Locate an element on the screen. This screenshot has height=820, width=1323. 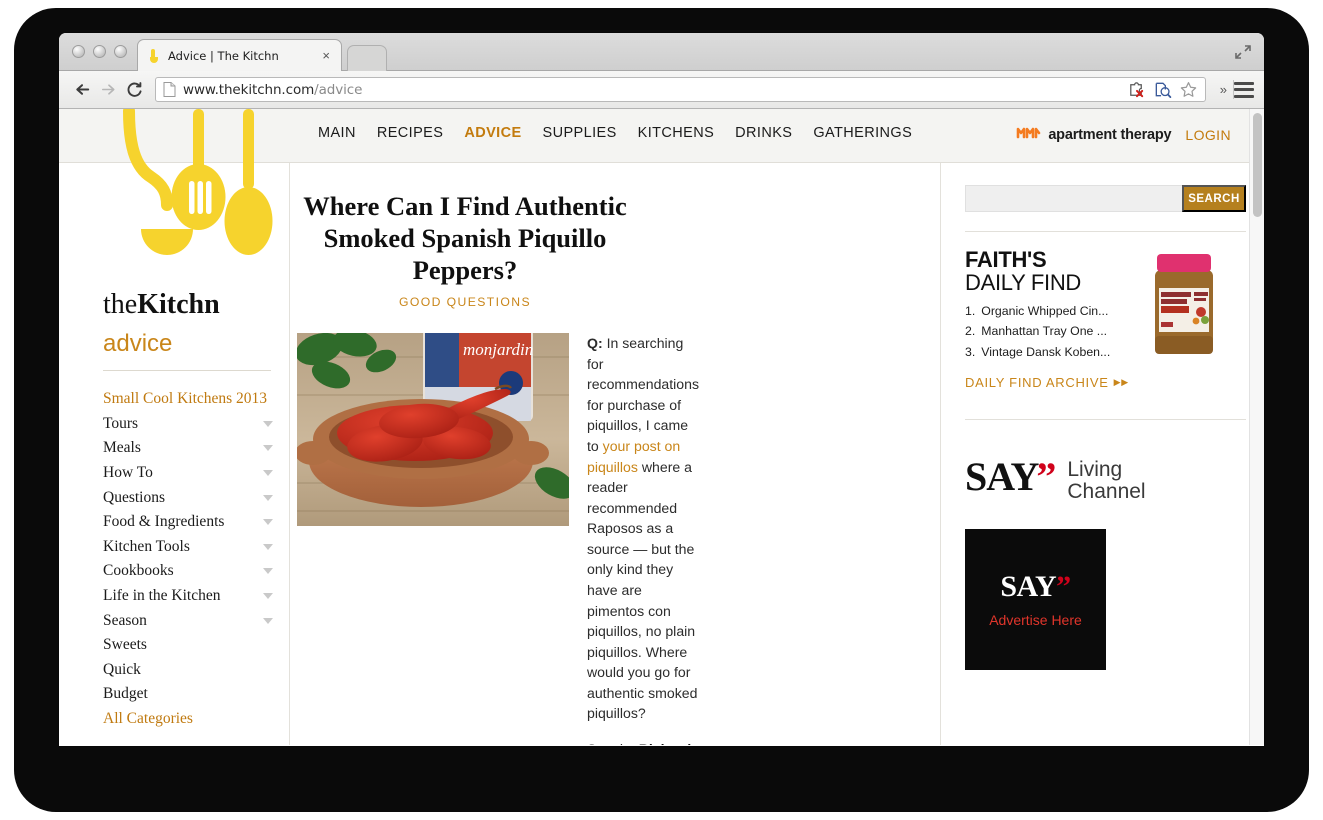
sidebar-item-label: Meals is located at coordinates (122, 448).